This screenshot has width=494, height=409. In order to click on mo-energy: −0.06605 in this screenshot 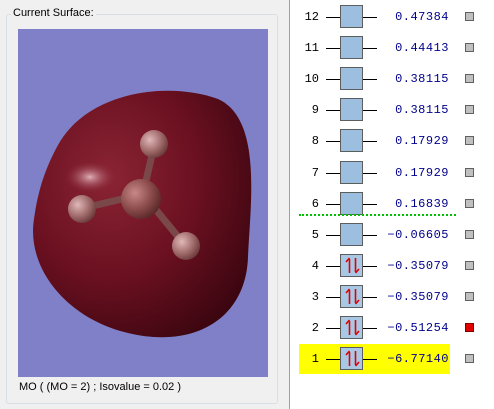, I will do `click(418, 235)`.